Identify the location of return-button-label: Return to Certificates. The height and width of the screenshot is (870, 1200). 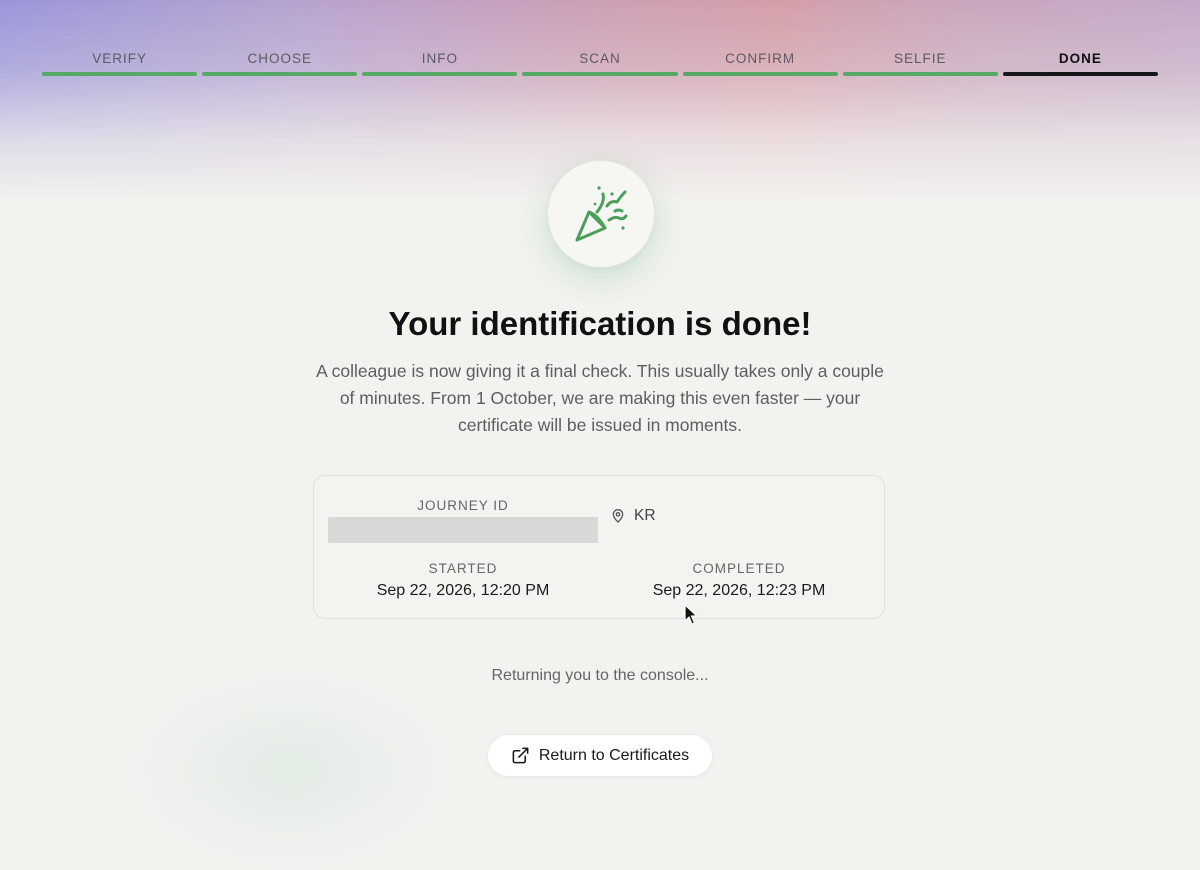
(614, 755).